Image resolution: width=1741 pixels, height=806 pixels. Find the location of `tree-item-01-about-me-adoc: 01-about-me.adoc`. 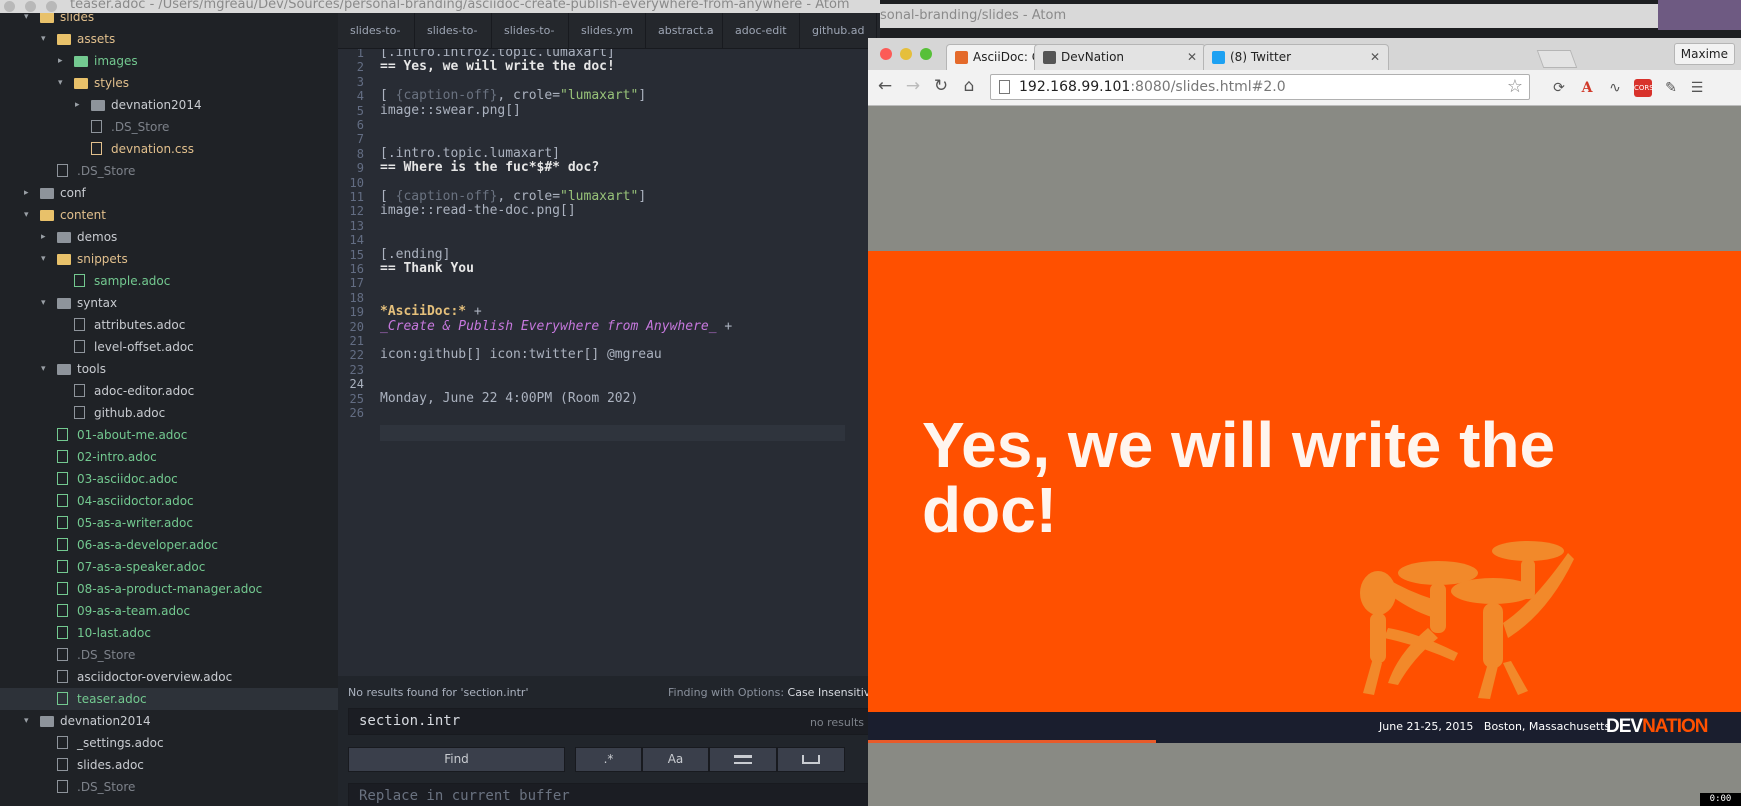

tree-item-01-about-me-adoc: 01-about-me.adoc is located at coordinates (169, 435).